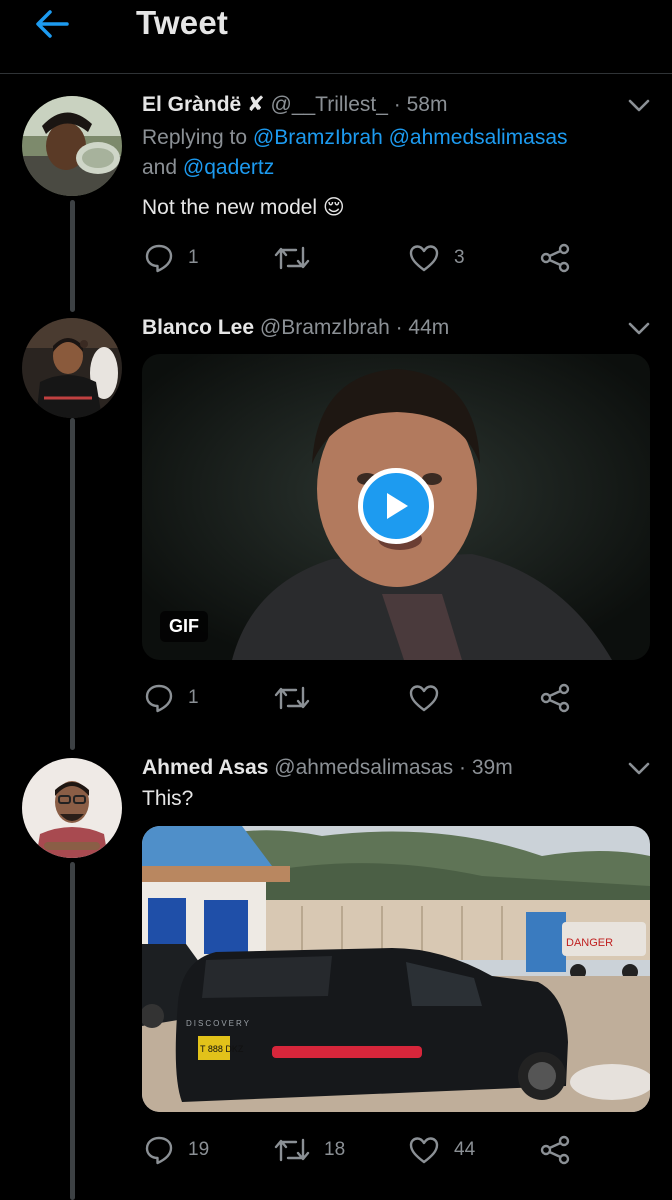 This screenshot has height=1200, width=672. What do you see at coordinates (441, 1150) in the screenshot?
I see `like-button: 44` at bounding box center [441, 1150].